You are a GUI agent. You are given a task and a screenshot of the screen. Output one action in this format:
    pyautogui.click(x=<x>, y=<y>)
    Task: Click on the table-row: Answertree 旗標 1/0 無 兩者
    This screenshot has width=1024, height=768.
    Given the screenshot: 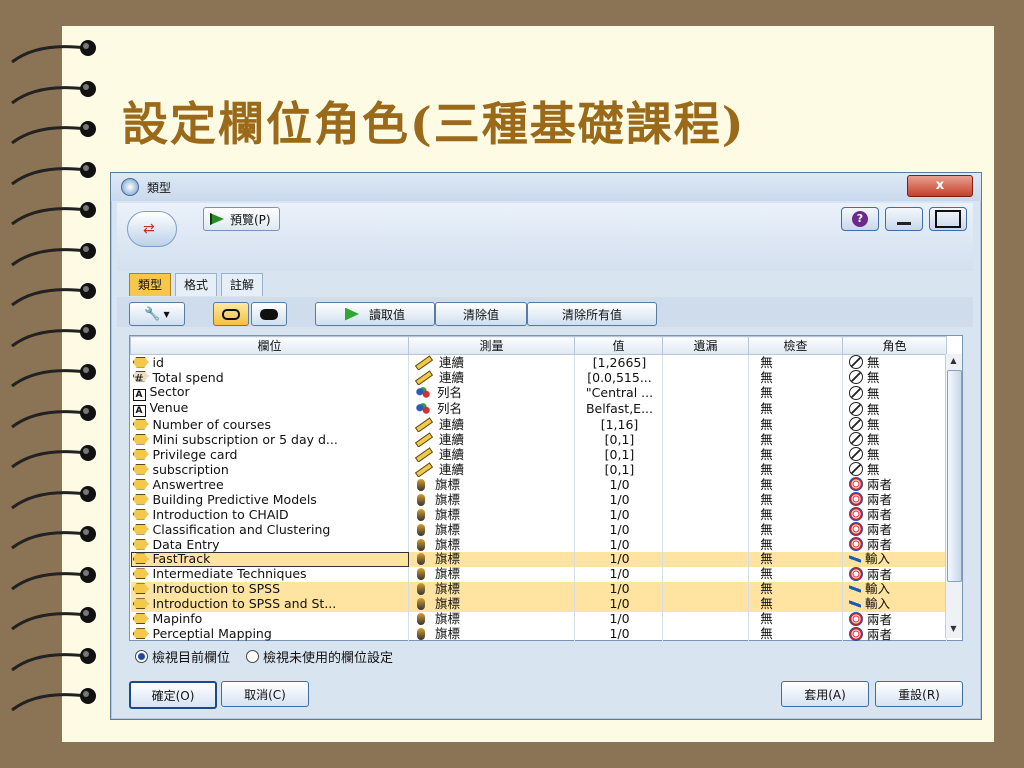 What is the action you would take?
    pyautogui.click(x=538, y=484)
    